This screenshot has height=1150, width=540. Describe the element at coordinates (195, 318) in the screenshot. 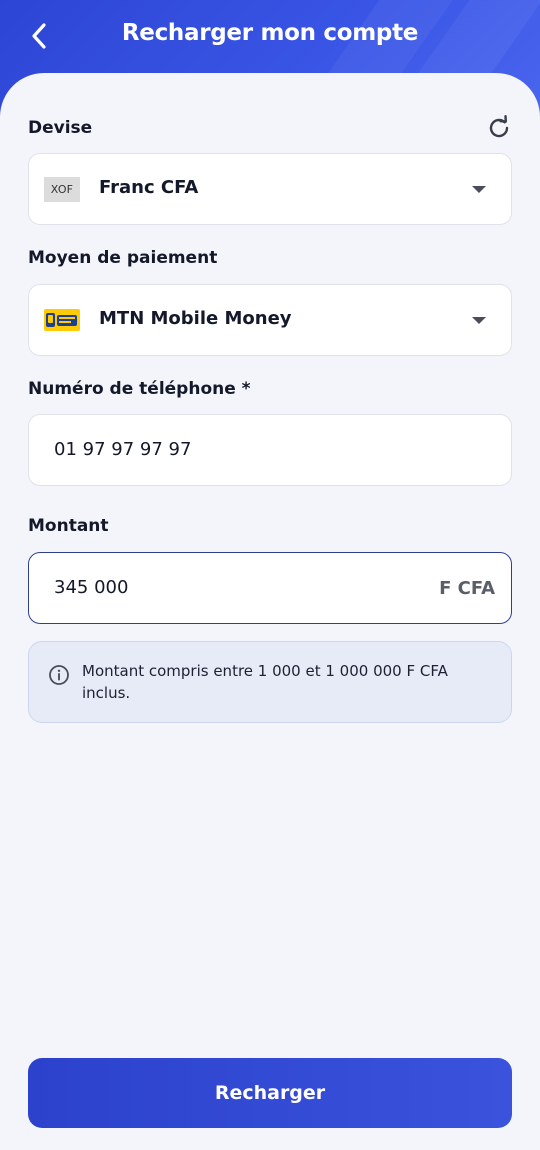

I see `payment-method-selected-value: MTN Mobile Money` at that location.